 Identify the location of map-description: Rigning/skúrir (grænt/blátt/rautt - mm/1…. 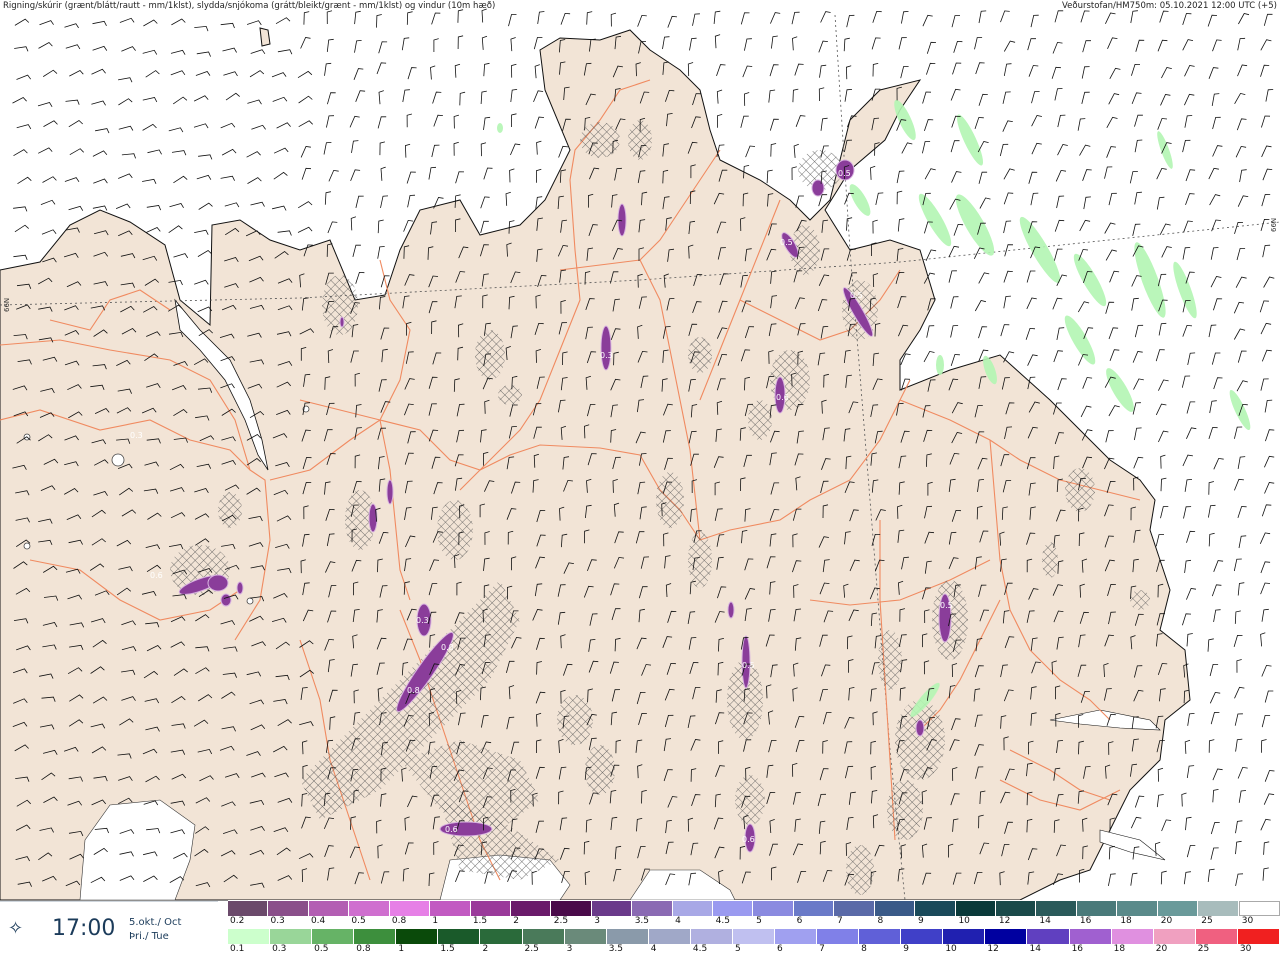
(249, 6).